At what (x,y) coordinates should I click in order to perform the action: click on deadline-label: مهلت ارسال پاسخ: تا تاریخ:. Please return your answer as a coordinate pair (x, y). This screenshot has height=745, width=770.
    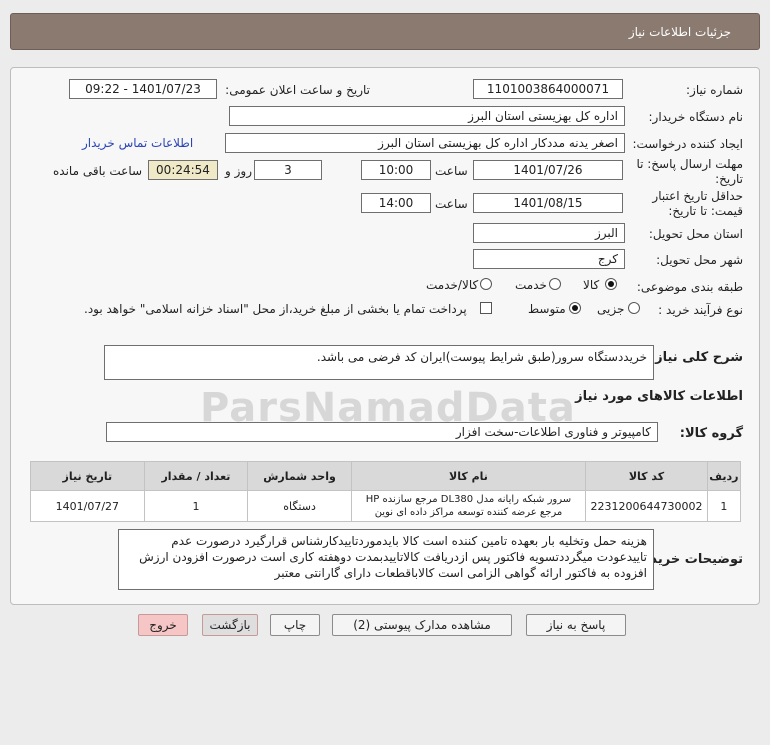
    Looking at the image, I should click on (689, 171).